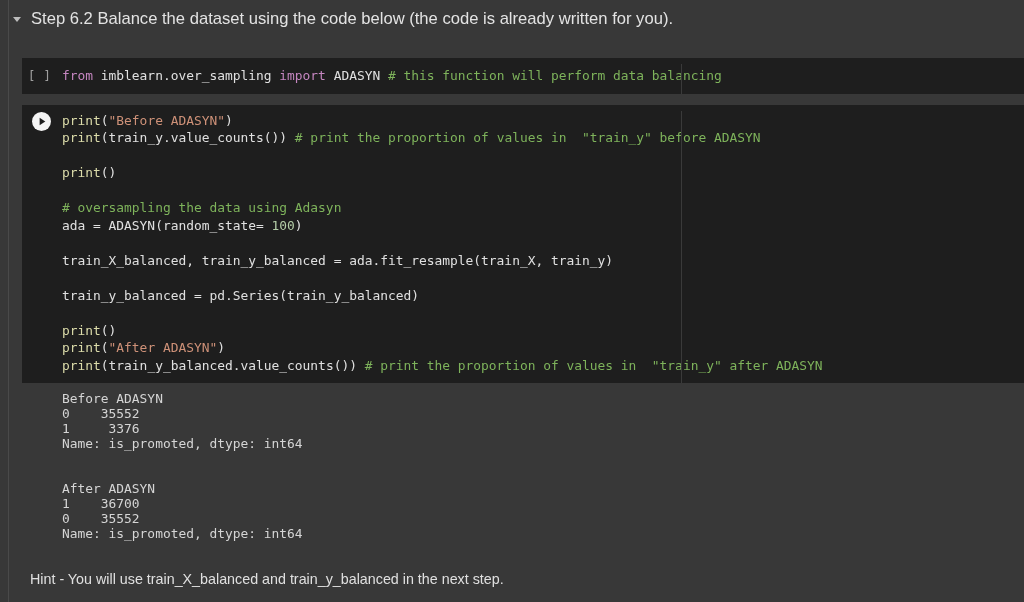 This screenshot has height=602, width=1024. I want to click on output-line: 1 36700, so click(101, 503).